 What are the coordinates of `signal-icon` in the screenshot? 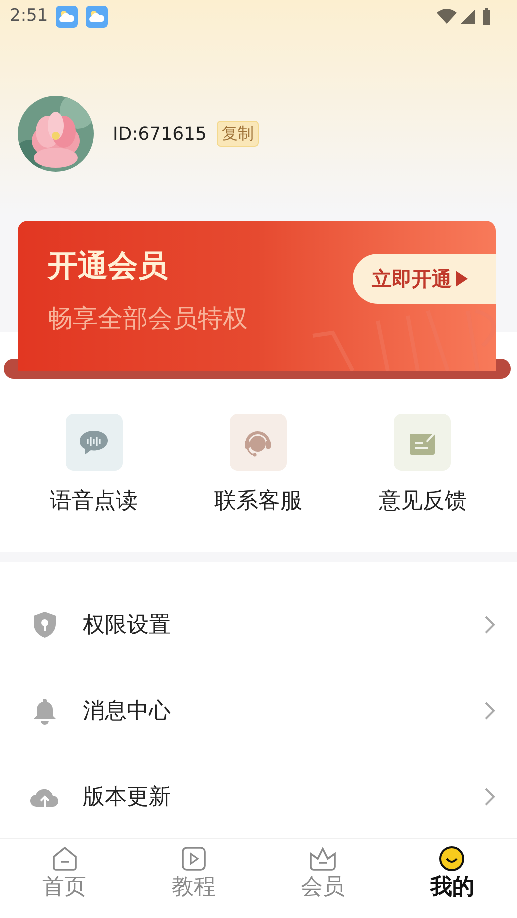 It's located at (468, 17).